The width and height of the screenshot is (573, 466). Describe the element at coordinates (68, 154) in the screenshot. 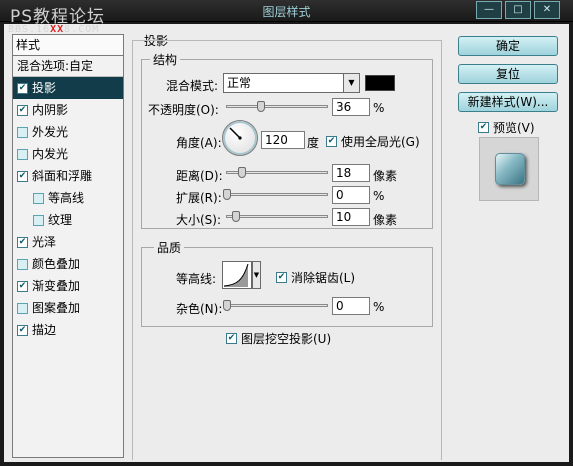

I see `style-item: 内发光` at that location.